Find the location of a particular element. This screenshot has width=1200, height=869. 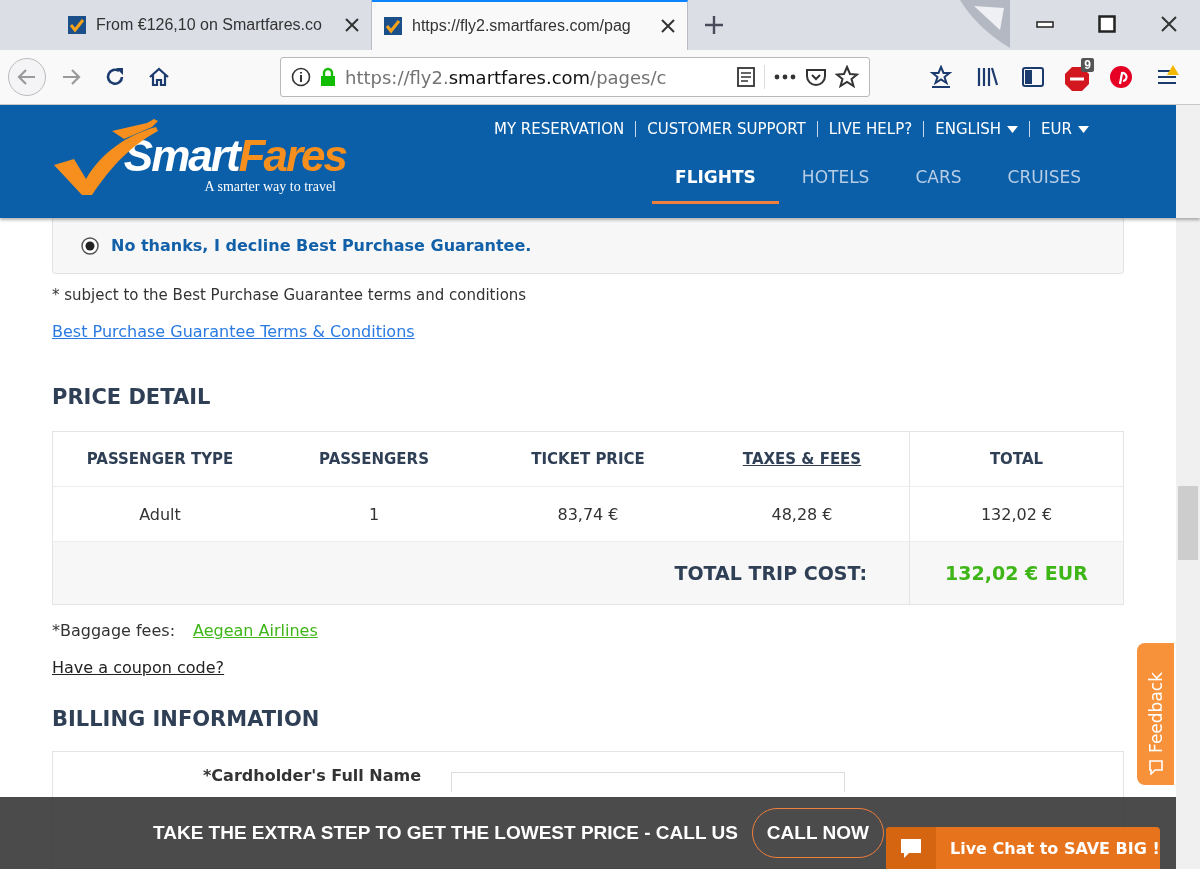

url-text: https://fly2.smartfares.com/pages/c is located at coordinates (506, 77).